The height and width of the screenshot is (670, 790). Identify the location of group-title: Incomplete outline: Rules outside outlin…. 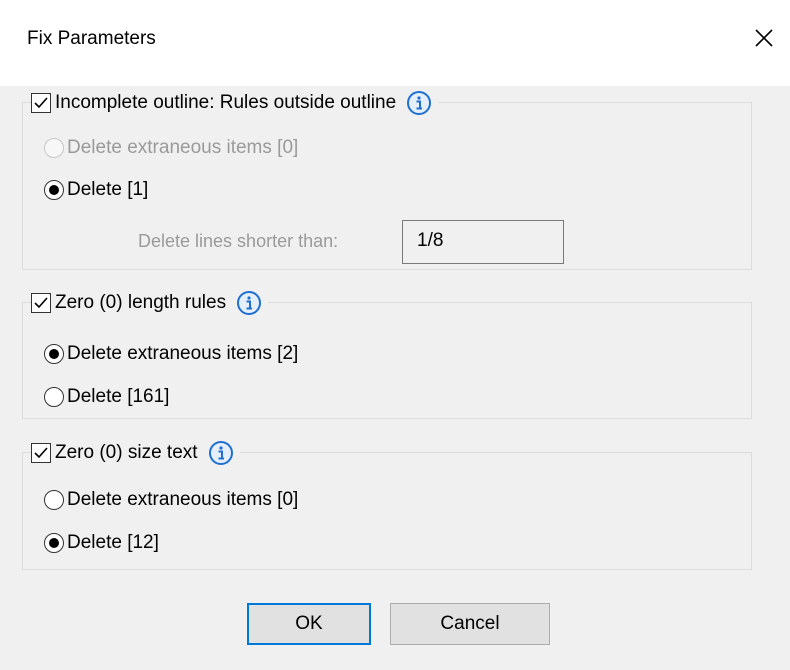
(226, 102).